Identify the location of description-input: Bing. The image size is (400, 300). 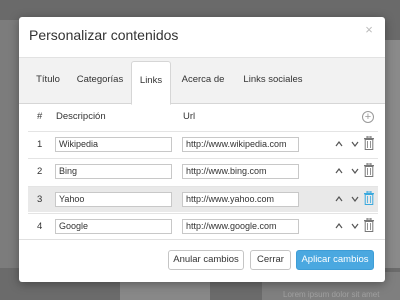
(113, 171).